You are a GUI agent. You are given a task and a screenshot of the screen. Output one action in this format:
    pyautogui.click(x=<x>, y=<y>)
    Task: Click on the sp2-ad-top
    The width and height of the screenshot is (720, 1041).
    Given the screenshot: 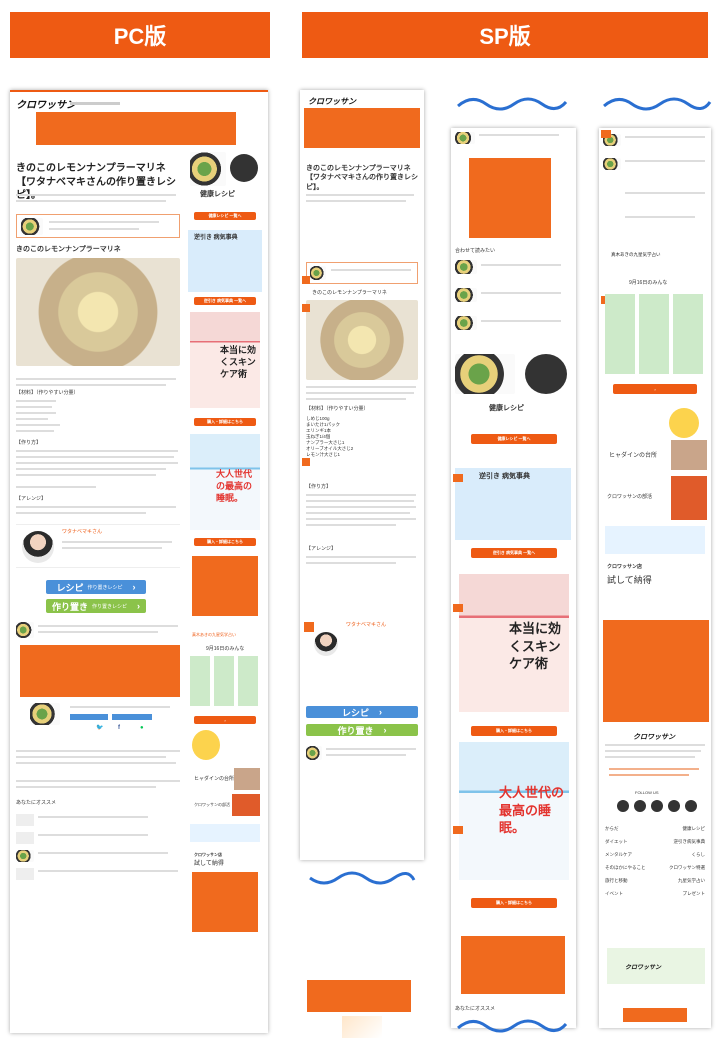 What is the action you would take?
    pyautogui.click(x=510, y=198)
    